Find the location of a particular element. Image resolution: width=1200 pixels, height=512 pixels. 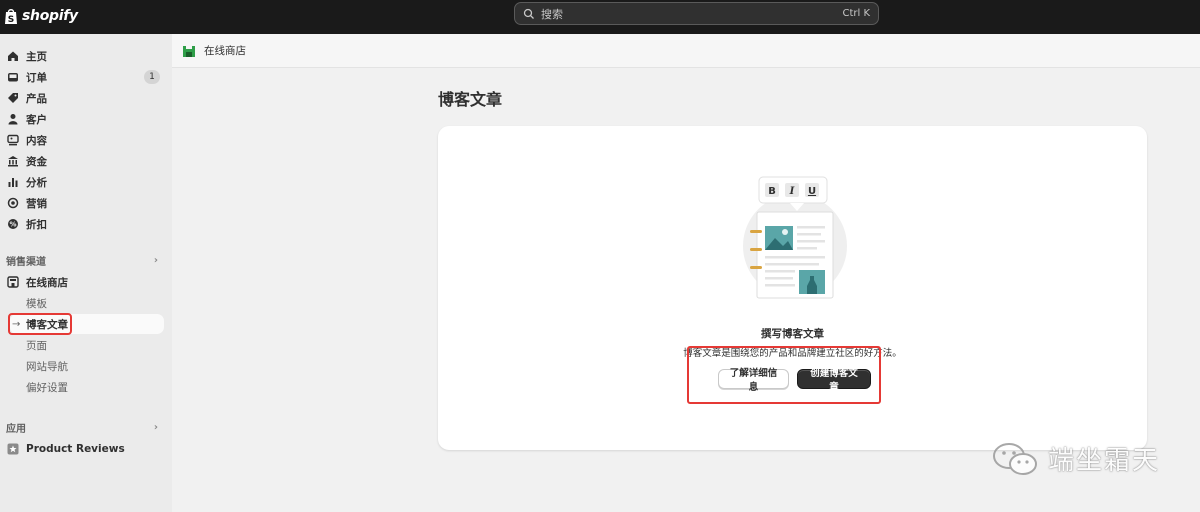

sidebar-item-label: 客户 is located at coordinates (36, 119).